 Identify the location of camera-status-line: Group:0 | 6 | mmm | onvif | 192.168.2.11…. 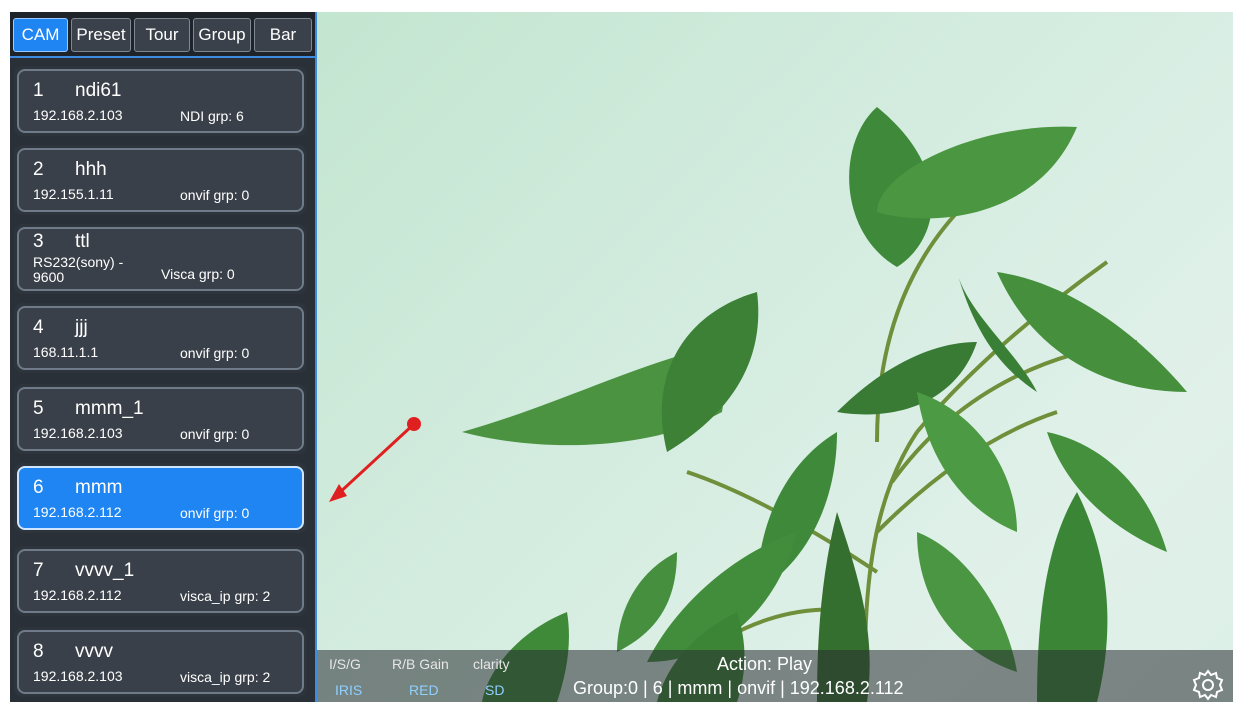
(738, 688).